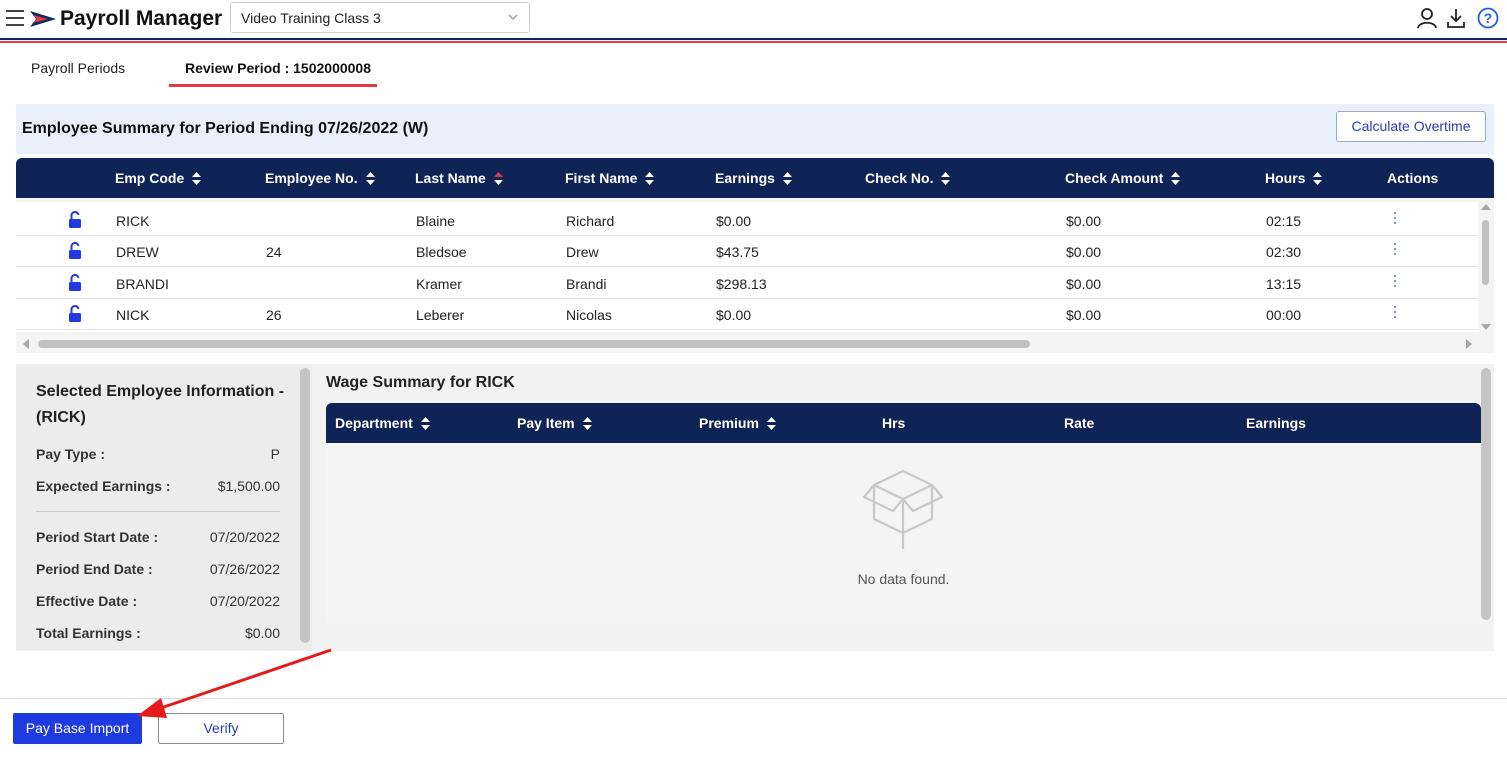 The height and width of the screenshot is (763, 1507). What do you see at coordinates (78, 68) in the screenshot?
I see `tab-payroll-periods: Payroll Periods` at bounding box center [78, 68].